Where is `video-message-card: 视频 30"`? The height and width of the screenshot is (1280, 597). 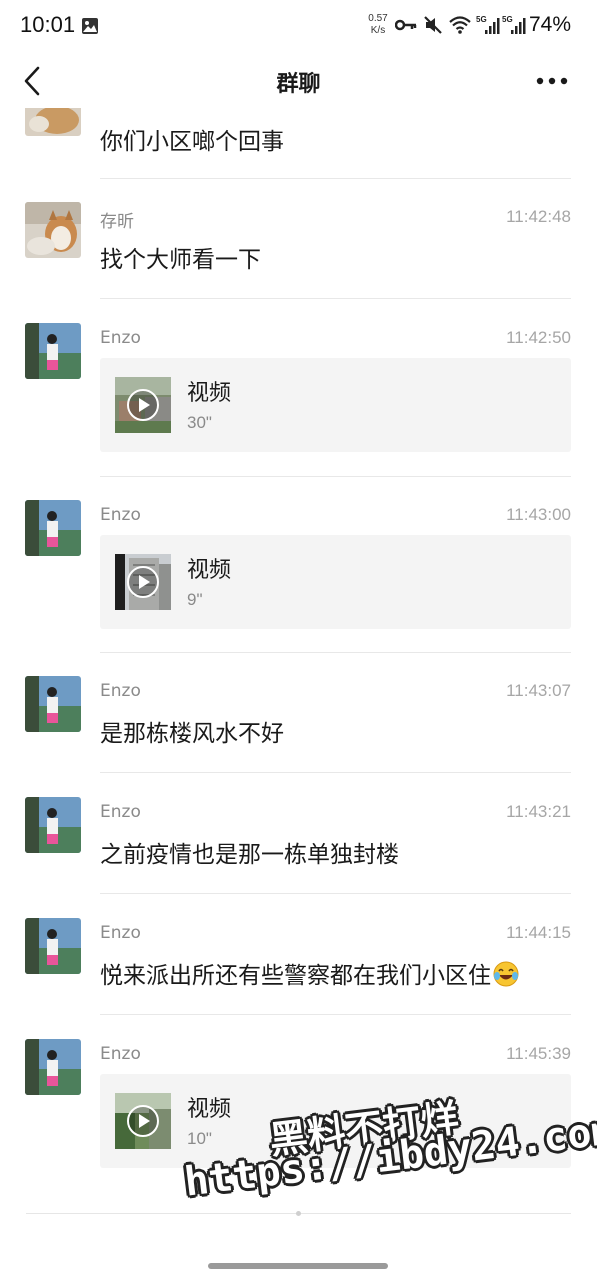 video-message-card: 视频 30" is located at coordinates (335, 405).